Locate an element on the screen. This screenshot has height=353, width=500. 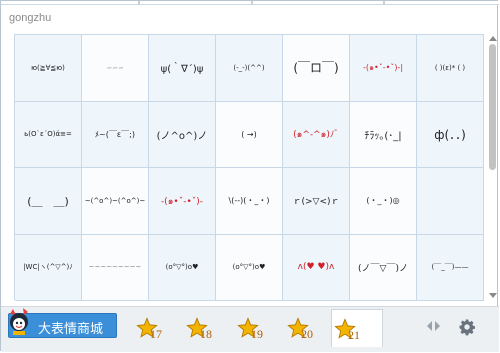
emoticon-cell: (ノ￣▽￣)ノ is located at coordinates (383, 267).